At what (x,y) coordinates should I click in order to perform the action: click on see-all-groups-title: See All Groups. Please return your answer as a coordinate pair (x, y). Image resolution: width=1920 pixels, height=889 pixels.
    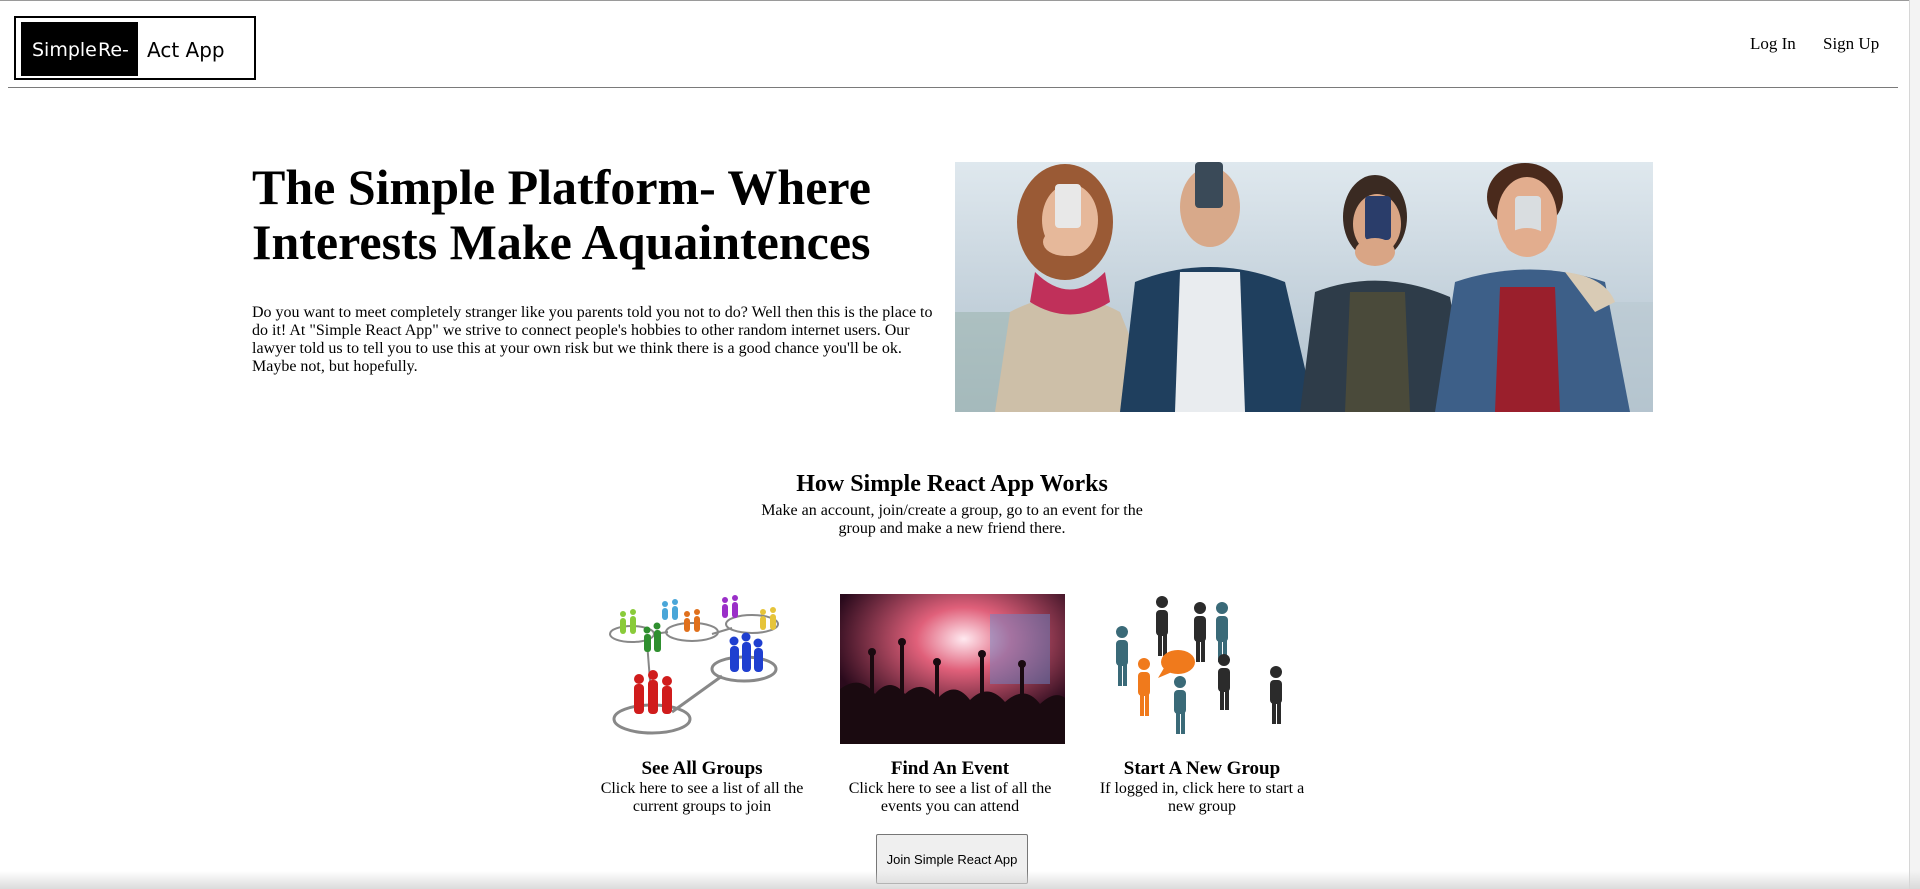
    Looking at the image, I should click on (702, 768).